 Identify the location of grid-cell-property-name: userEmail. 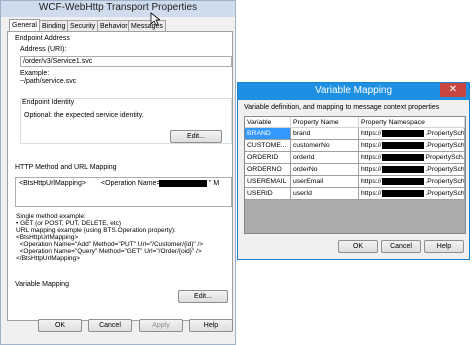
(325, 182).